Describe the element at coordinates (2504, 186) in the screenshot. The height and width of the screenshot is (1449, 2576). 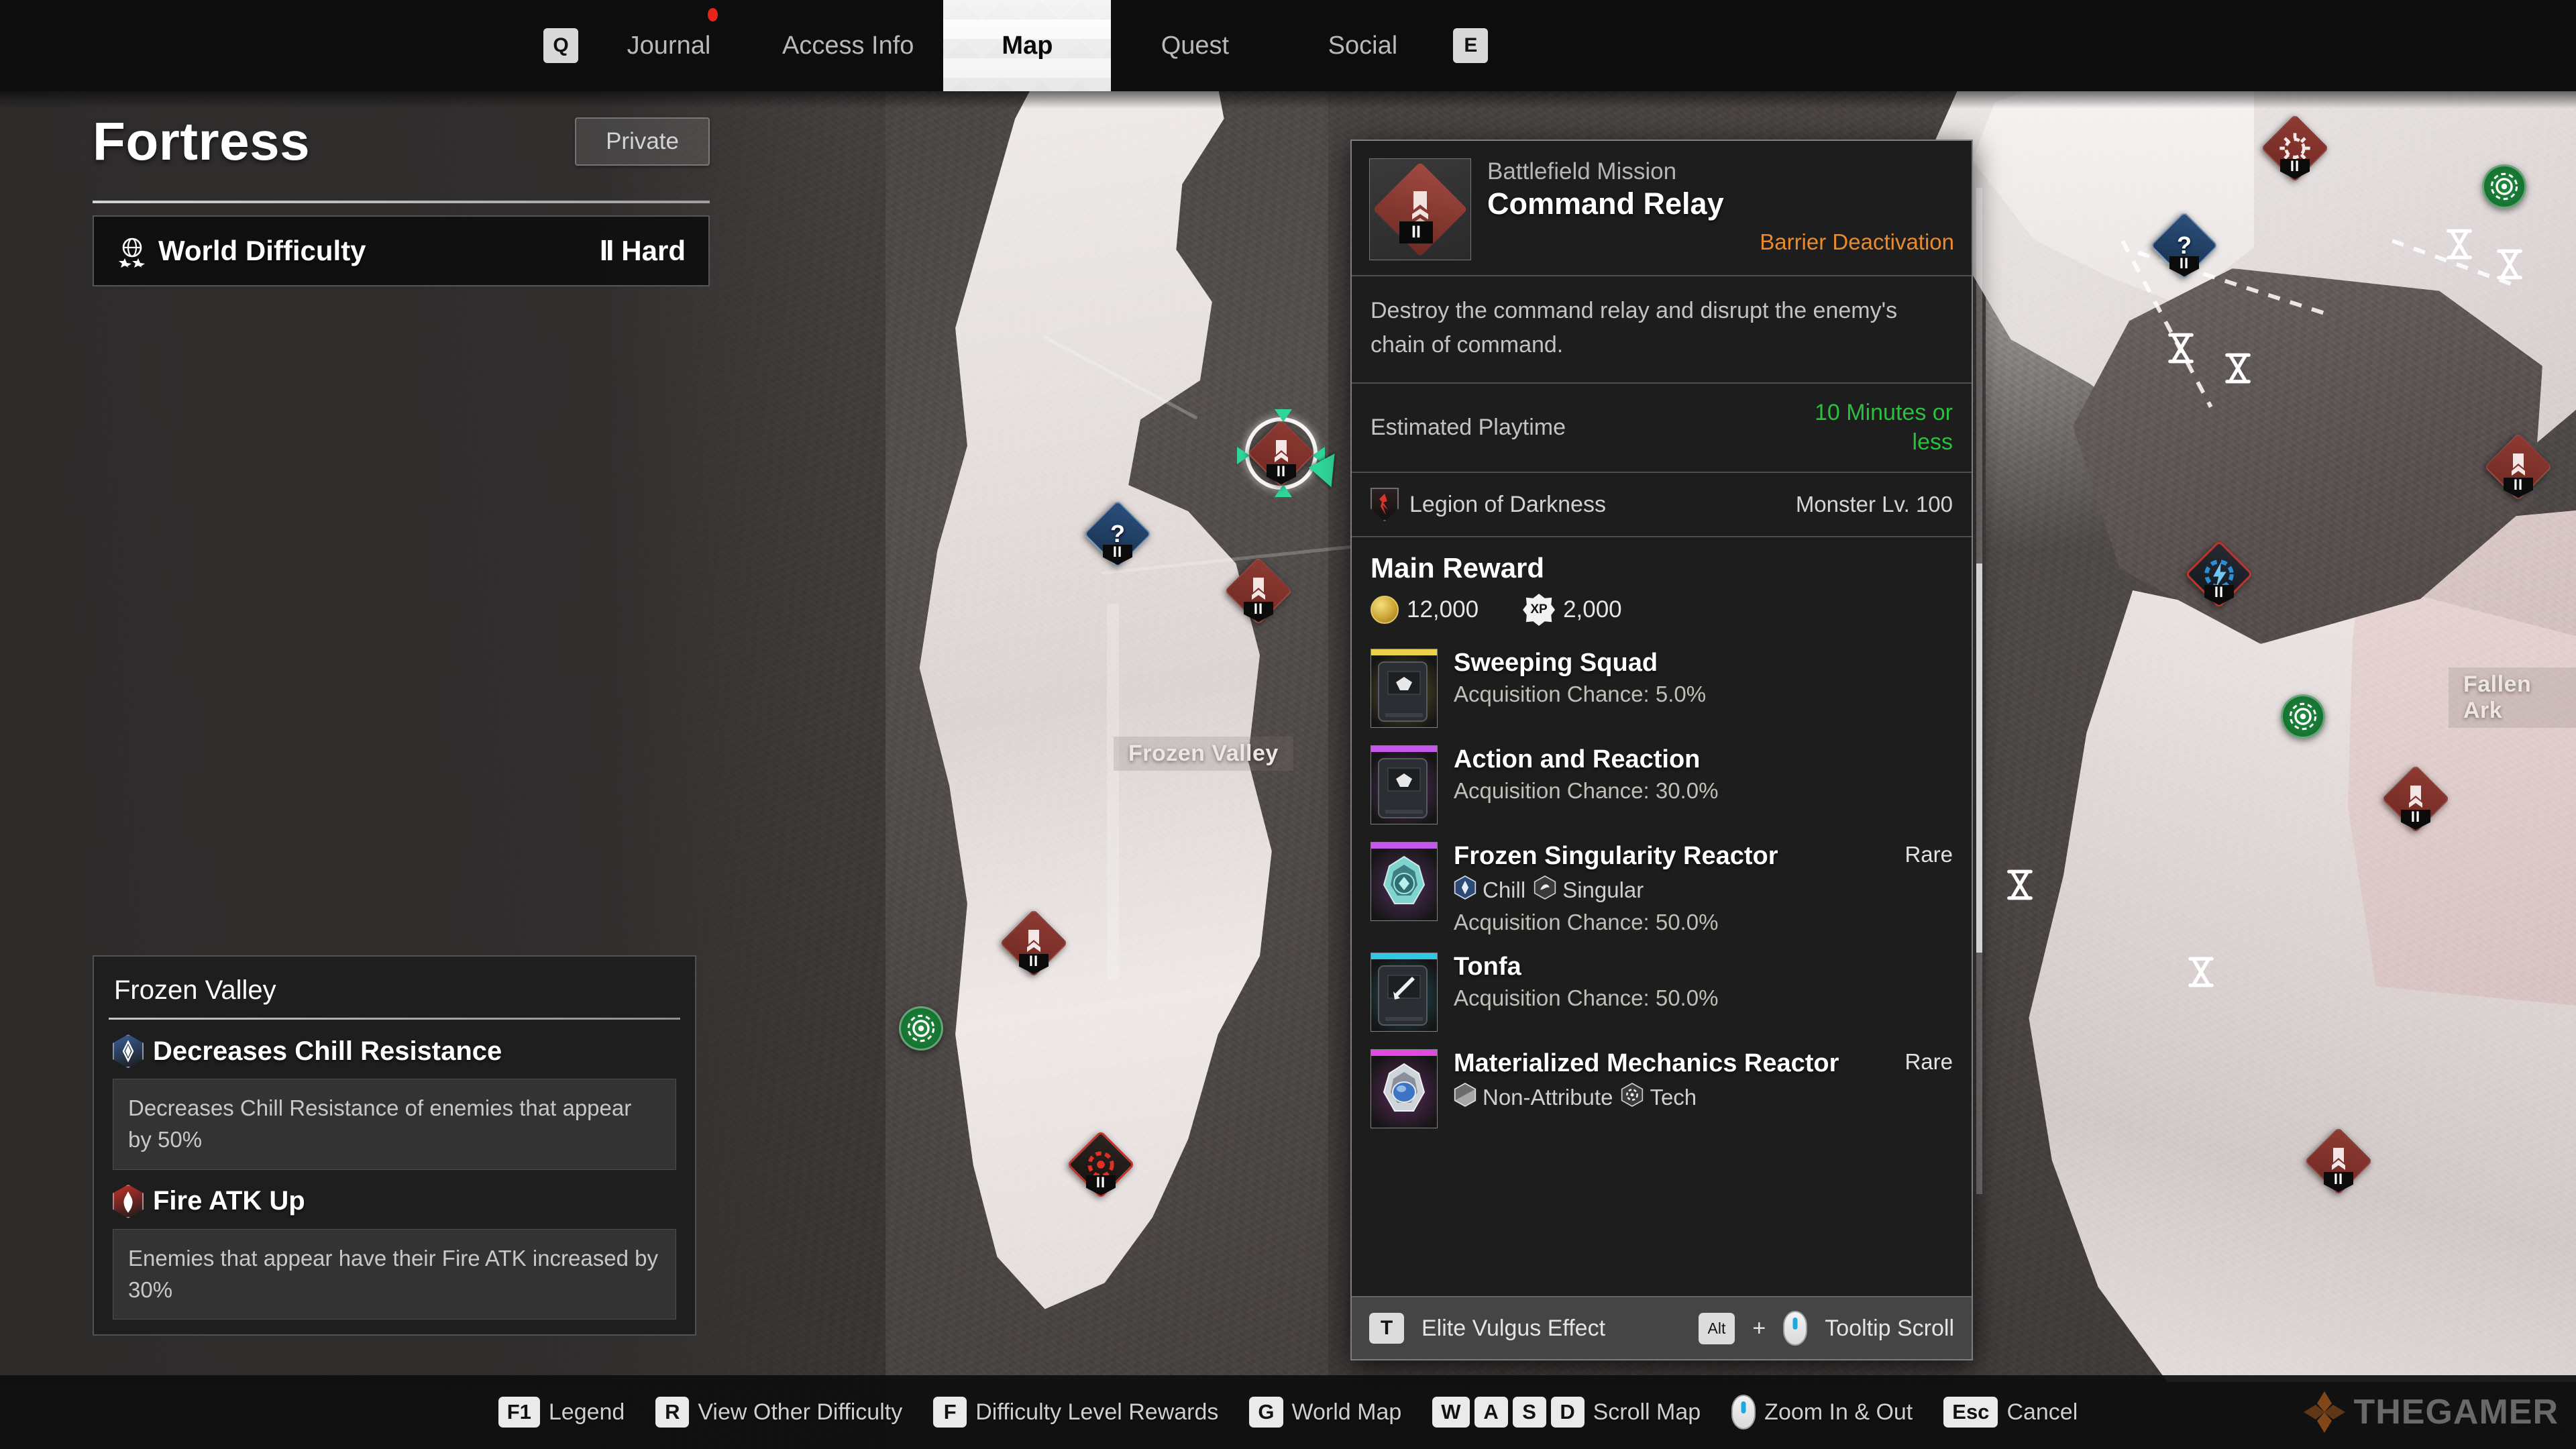
I see `infiltration-circle-icon` at that location.